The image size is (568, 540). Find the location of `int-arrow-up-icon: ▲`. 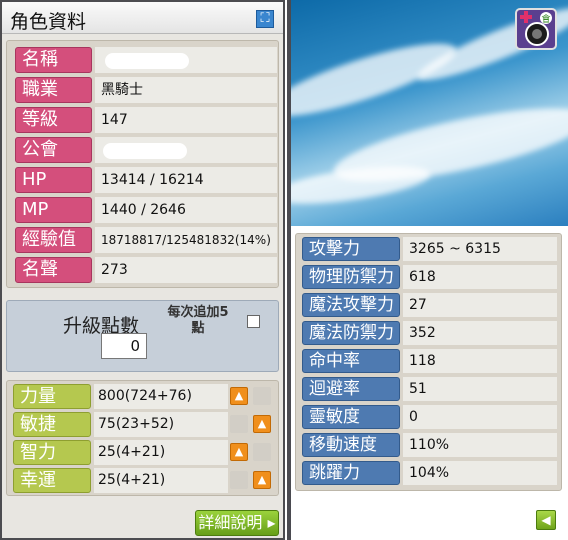

int-arrow-up-icon: ▲ is located at coordinates (239, 452).